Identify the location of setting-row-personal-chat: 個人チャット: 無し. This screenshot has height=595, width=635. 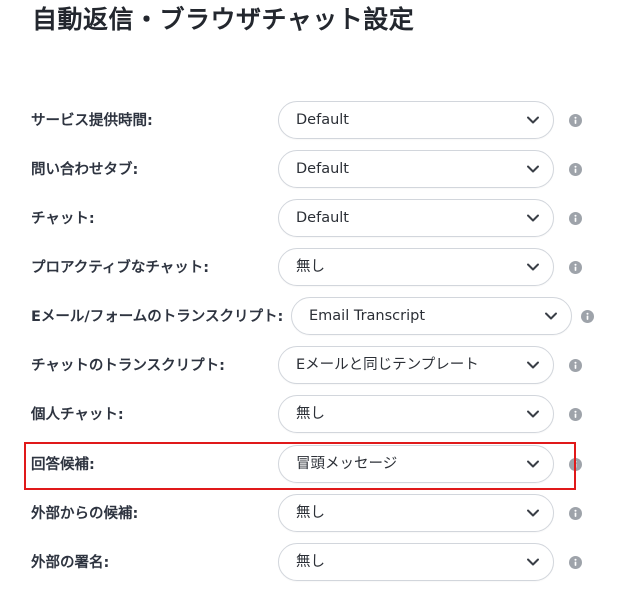
(317, 415).